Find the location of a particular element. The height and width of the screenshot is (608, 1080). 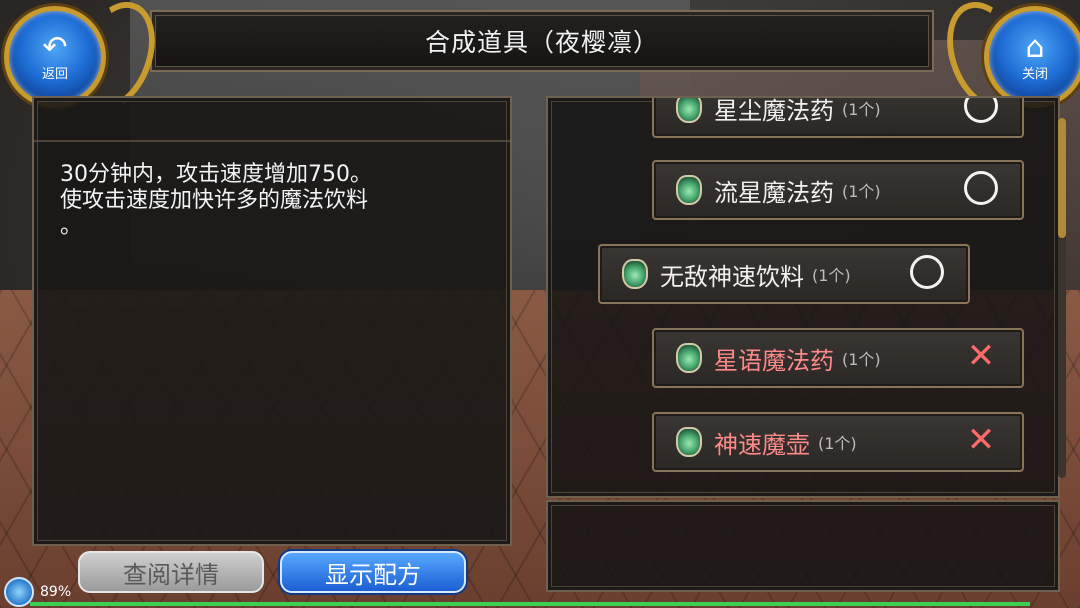

close-button: ⌂ 关闭 is located at coordinates (1032, 57).